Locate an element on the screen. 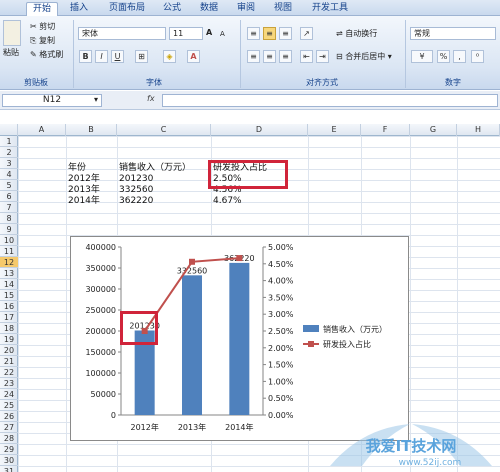  row-header-28: 28 is located at coordinates (9, 438).